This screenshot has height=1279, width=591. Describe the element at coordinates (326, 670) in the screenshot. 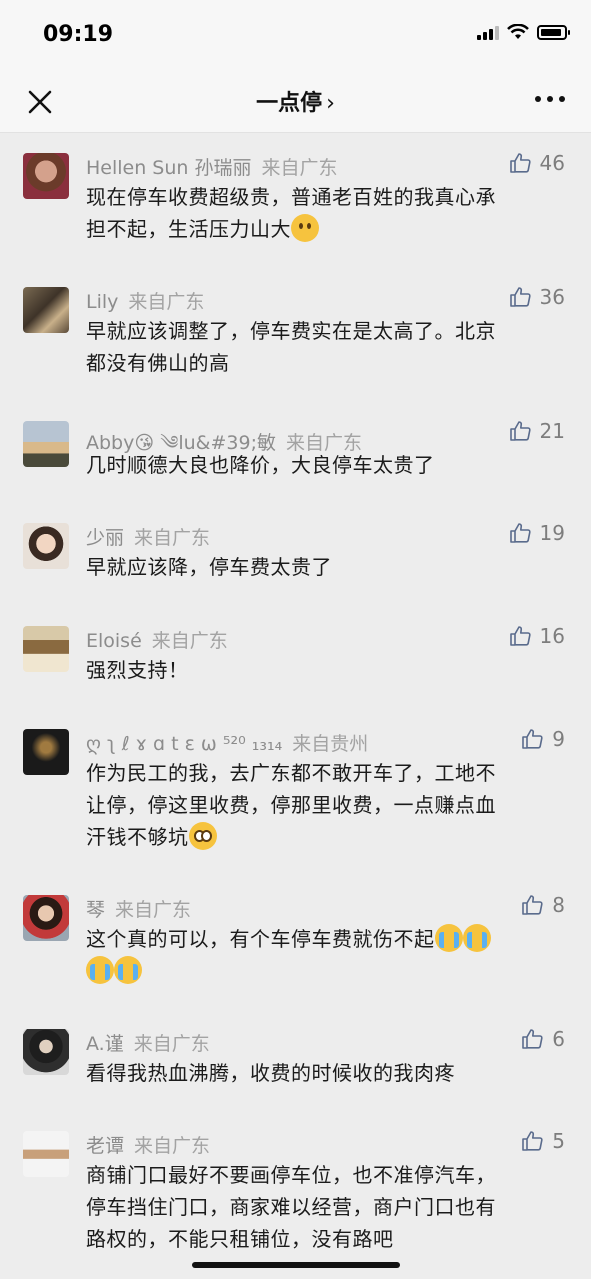

I see `comment-text: 强烈支持！` at that location.